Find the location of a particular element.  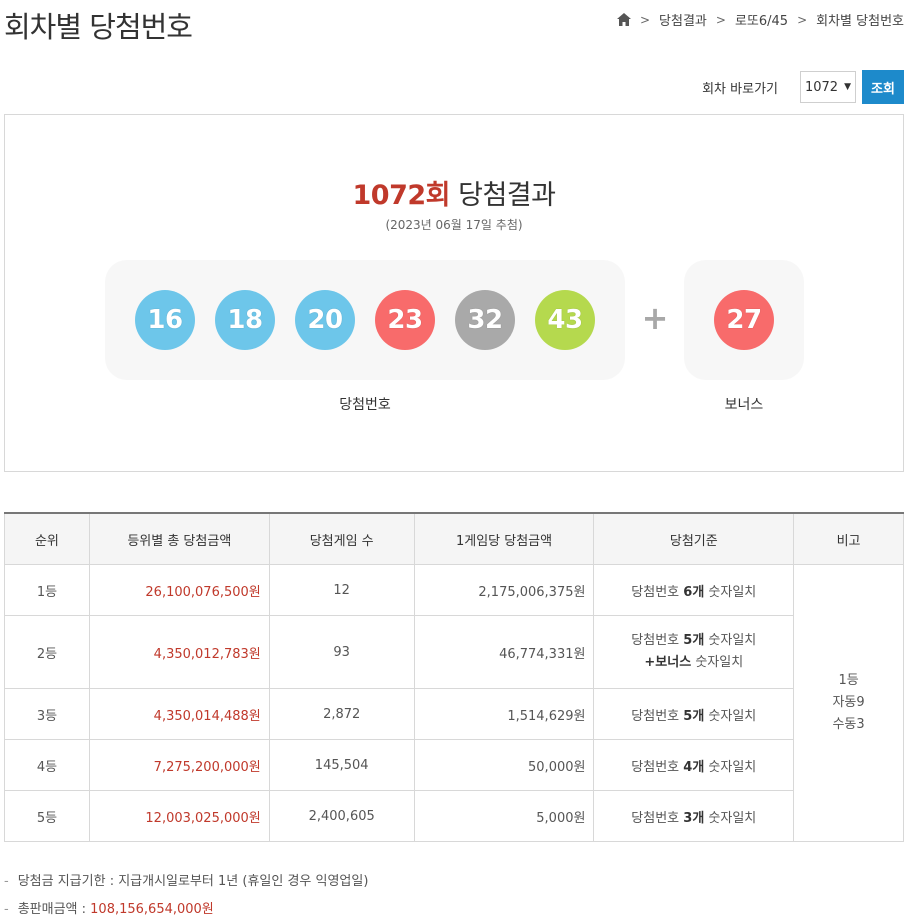

rank-cell: 4등 is located at coordinates (47, 765).